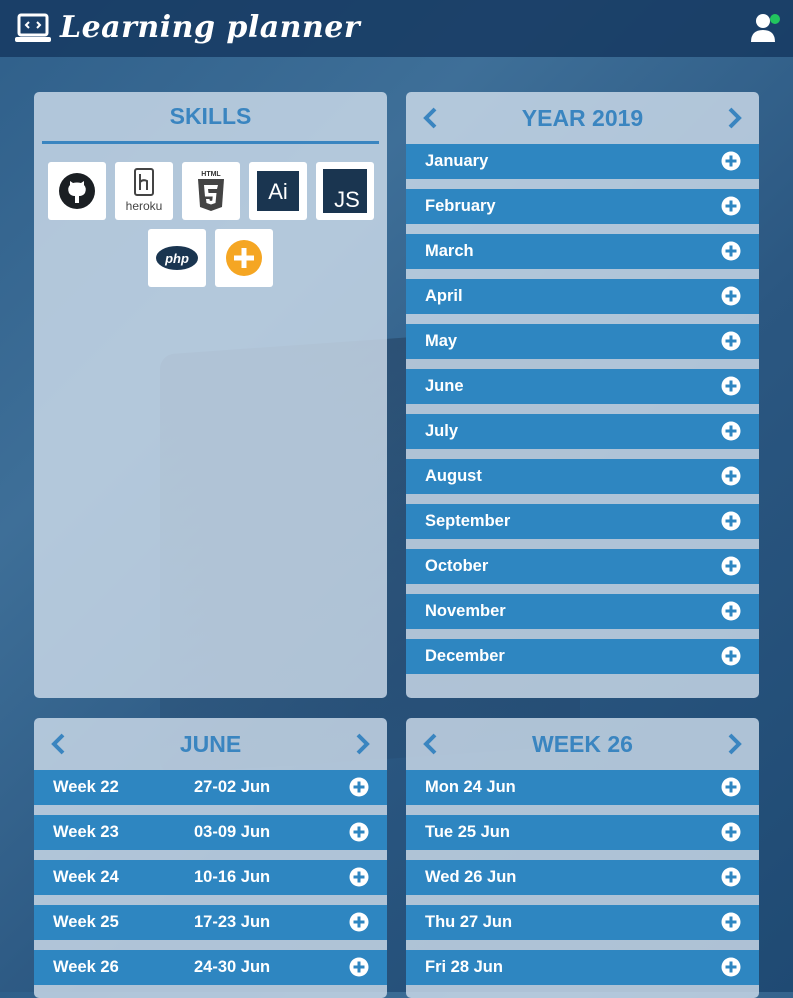 This screenshot has width=793, height=998. Describe the element at coordinates (59, 744) in the screenshot. I see `month-prev-arrow-icon` at that location.